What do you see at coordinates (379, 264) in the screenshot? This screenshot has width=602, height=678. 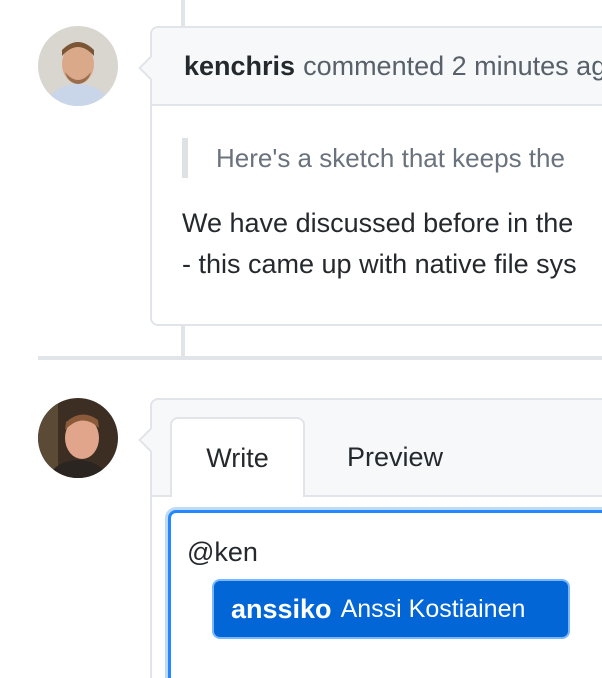 I see `comment-text-line: - this came up with native file sys` at bounding box center [379, 264].